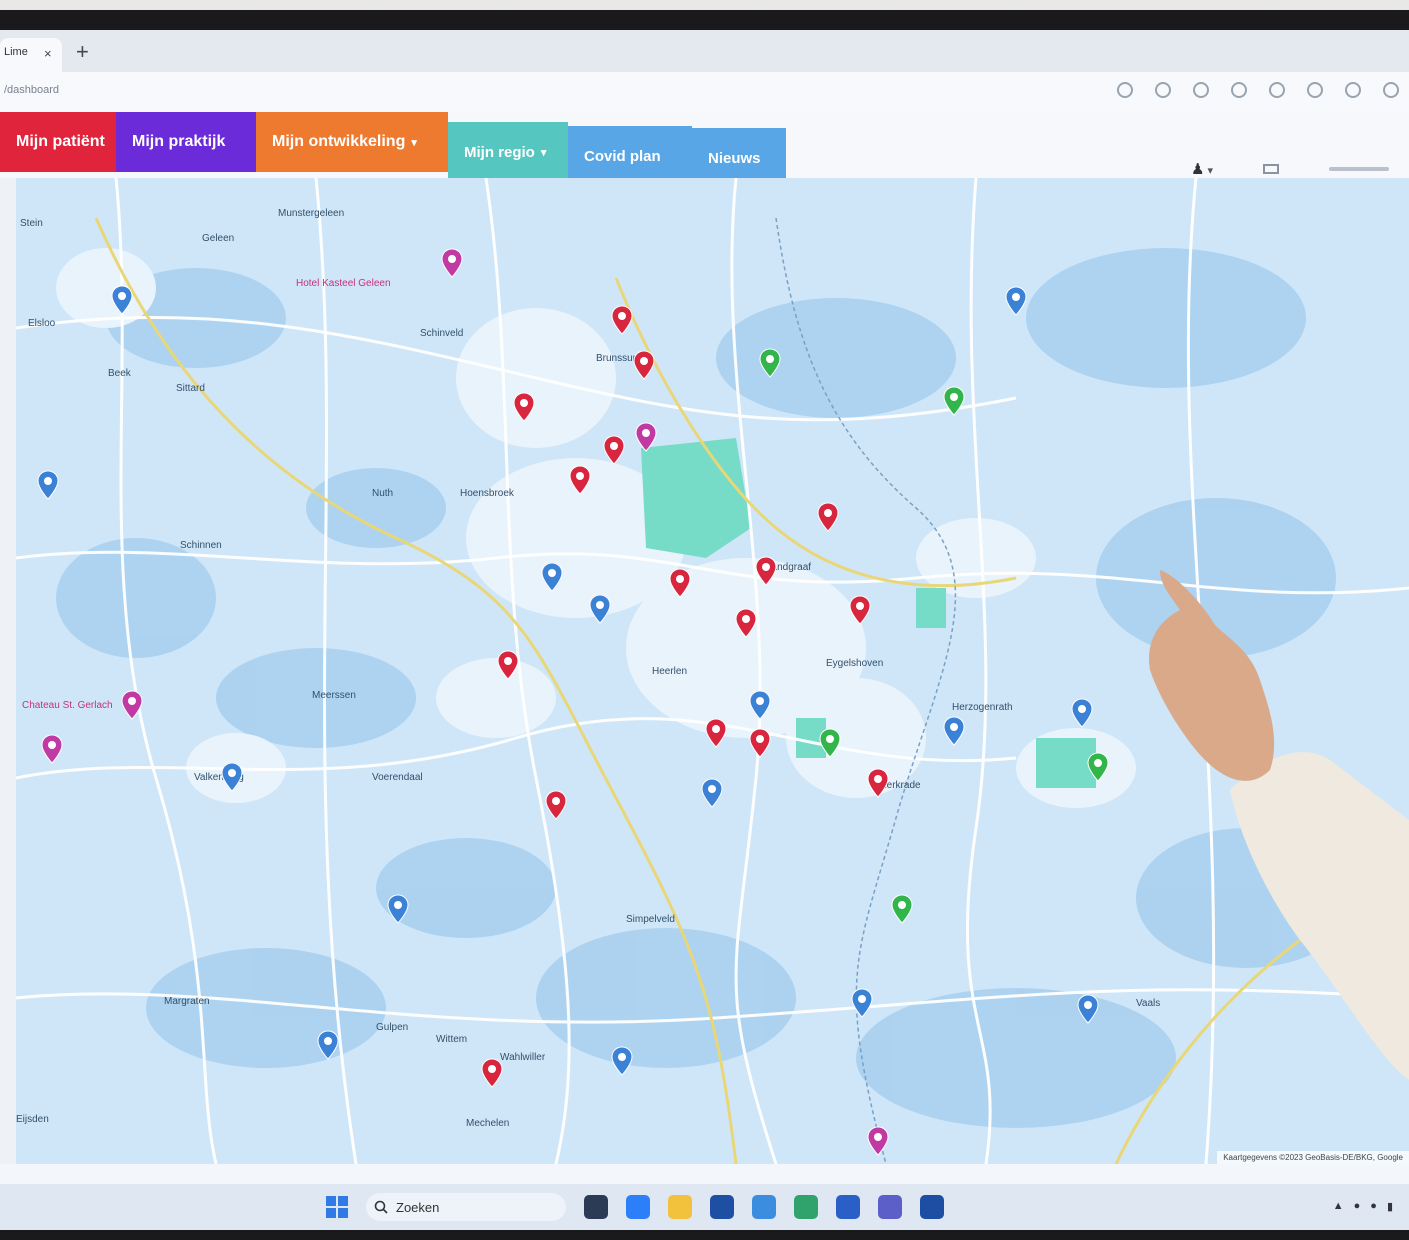 The image size is (1409, 1240). I want to click on settings-icon, so click(1391, 90).